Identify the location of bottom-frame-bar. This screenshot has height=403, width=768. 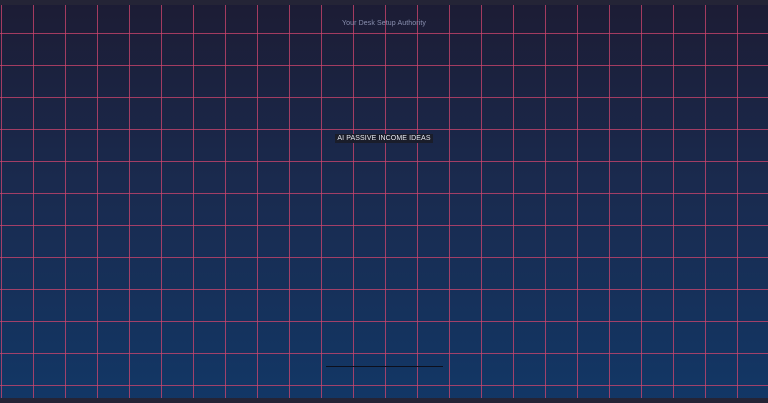
(384, 400).